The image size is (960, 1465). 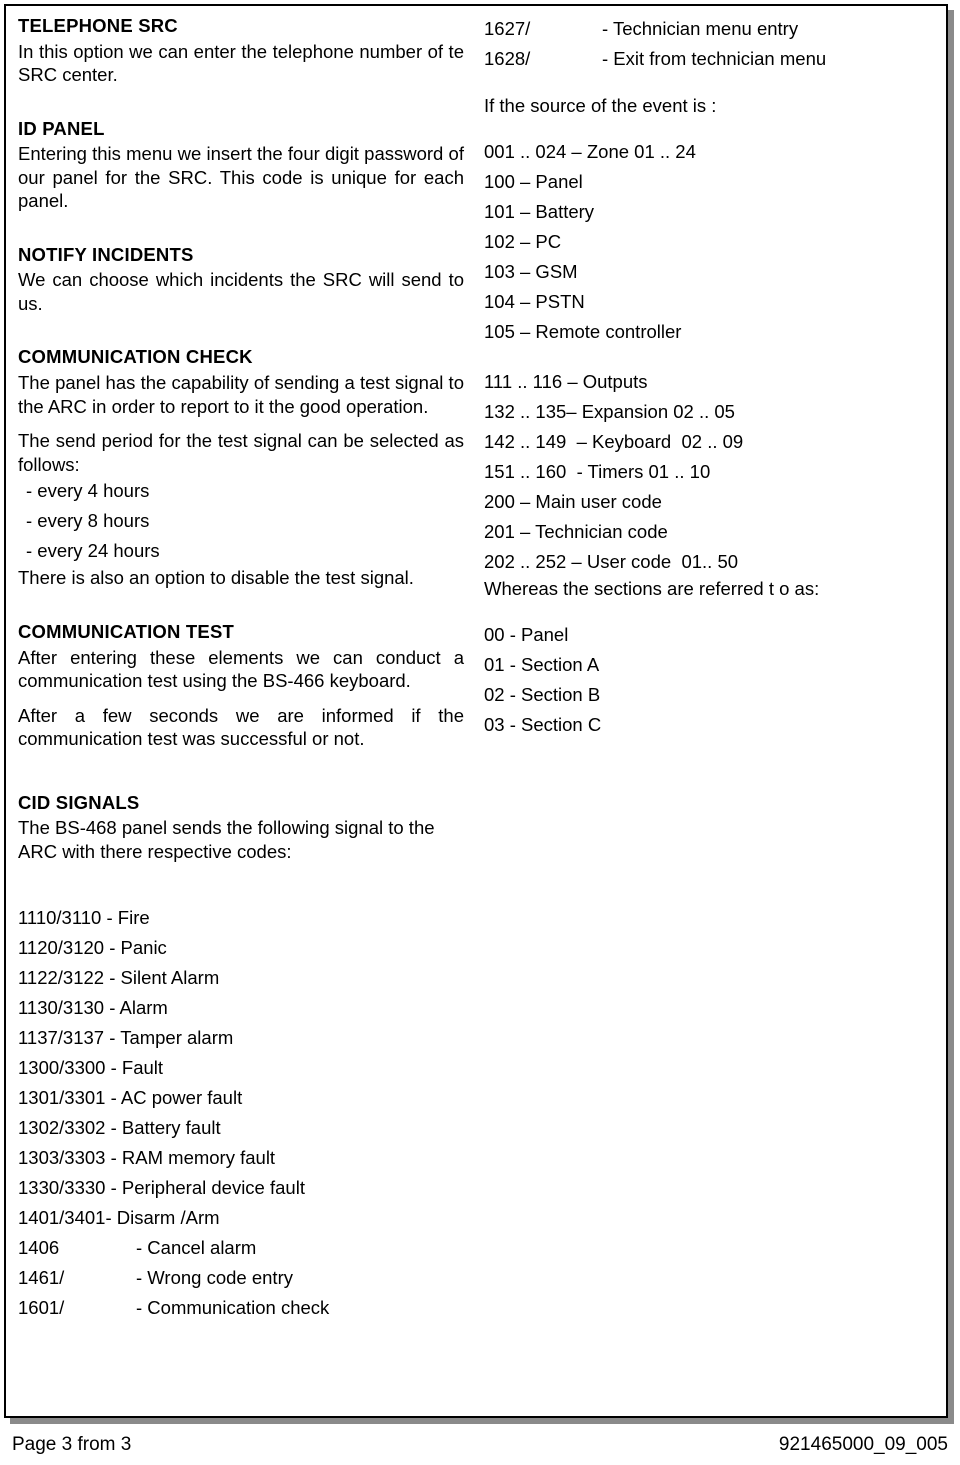 I want to click on cid-code: 1130/3130 -, so click(x=69, y=1008).